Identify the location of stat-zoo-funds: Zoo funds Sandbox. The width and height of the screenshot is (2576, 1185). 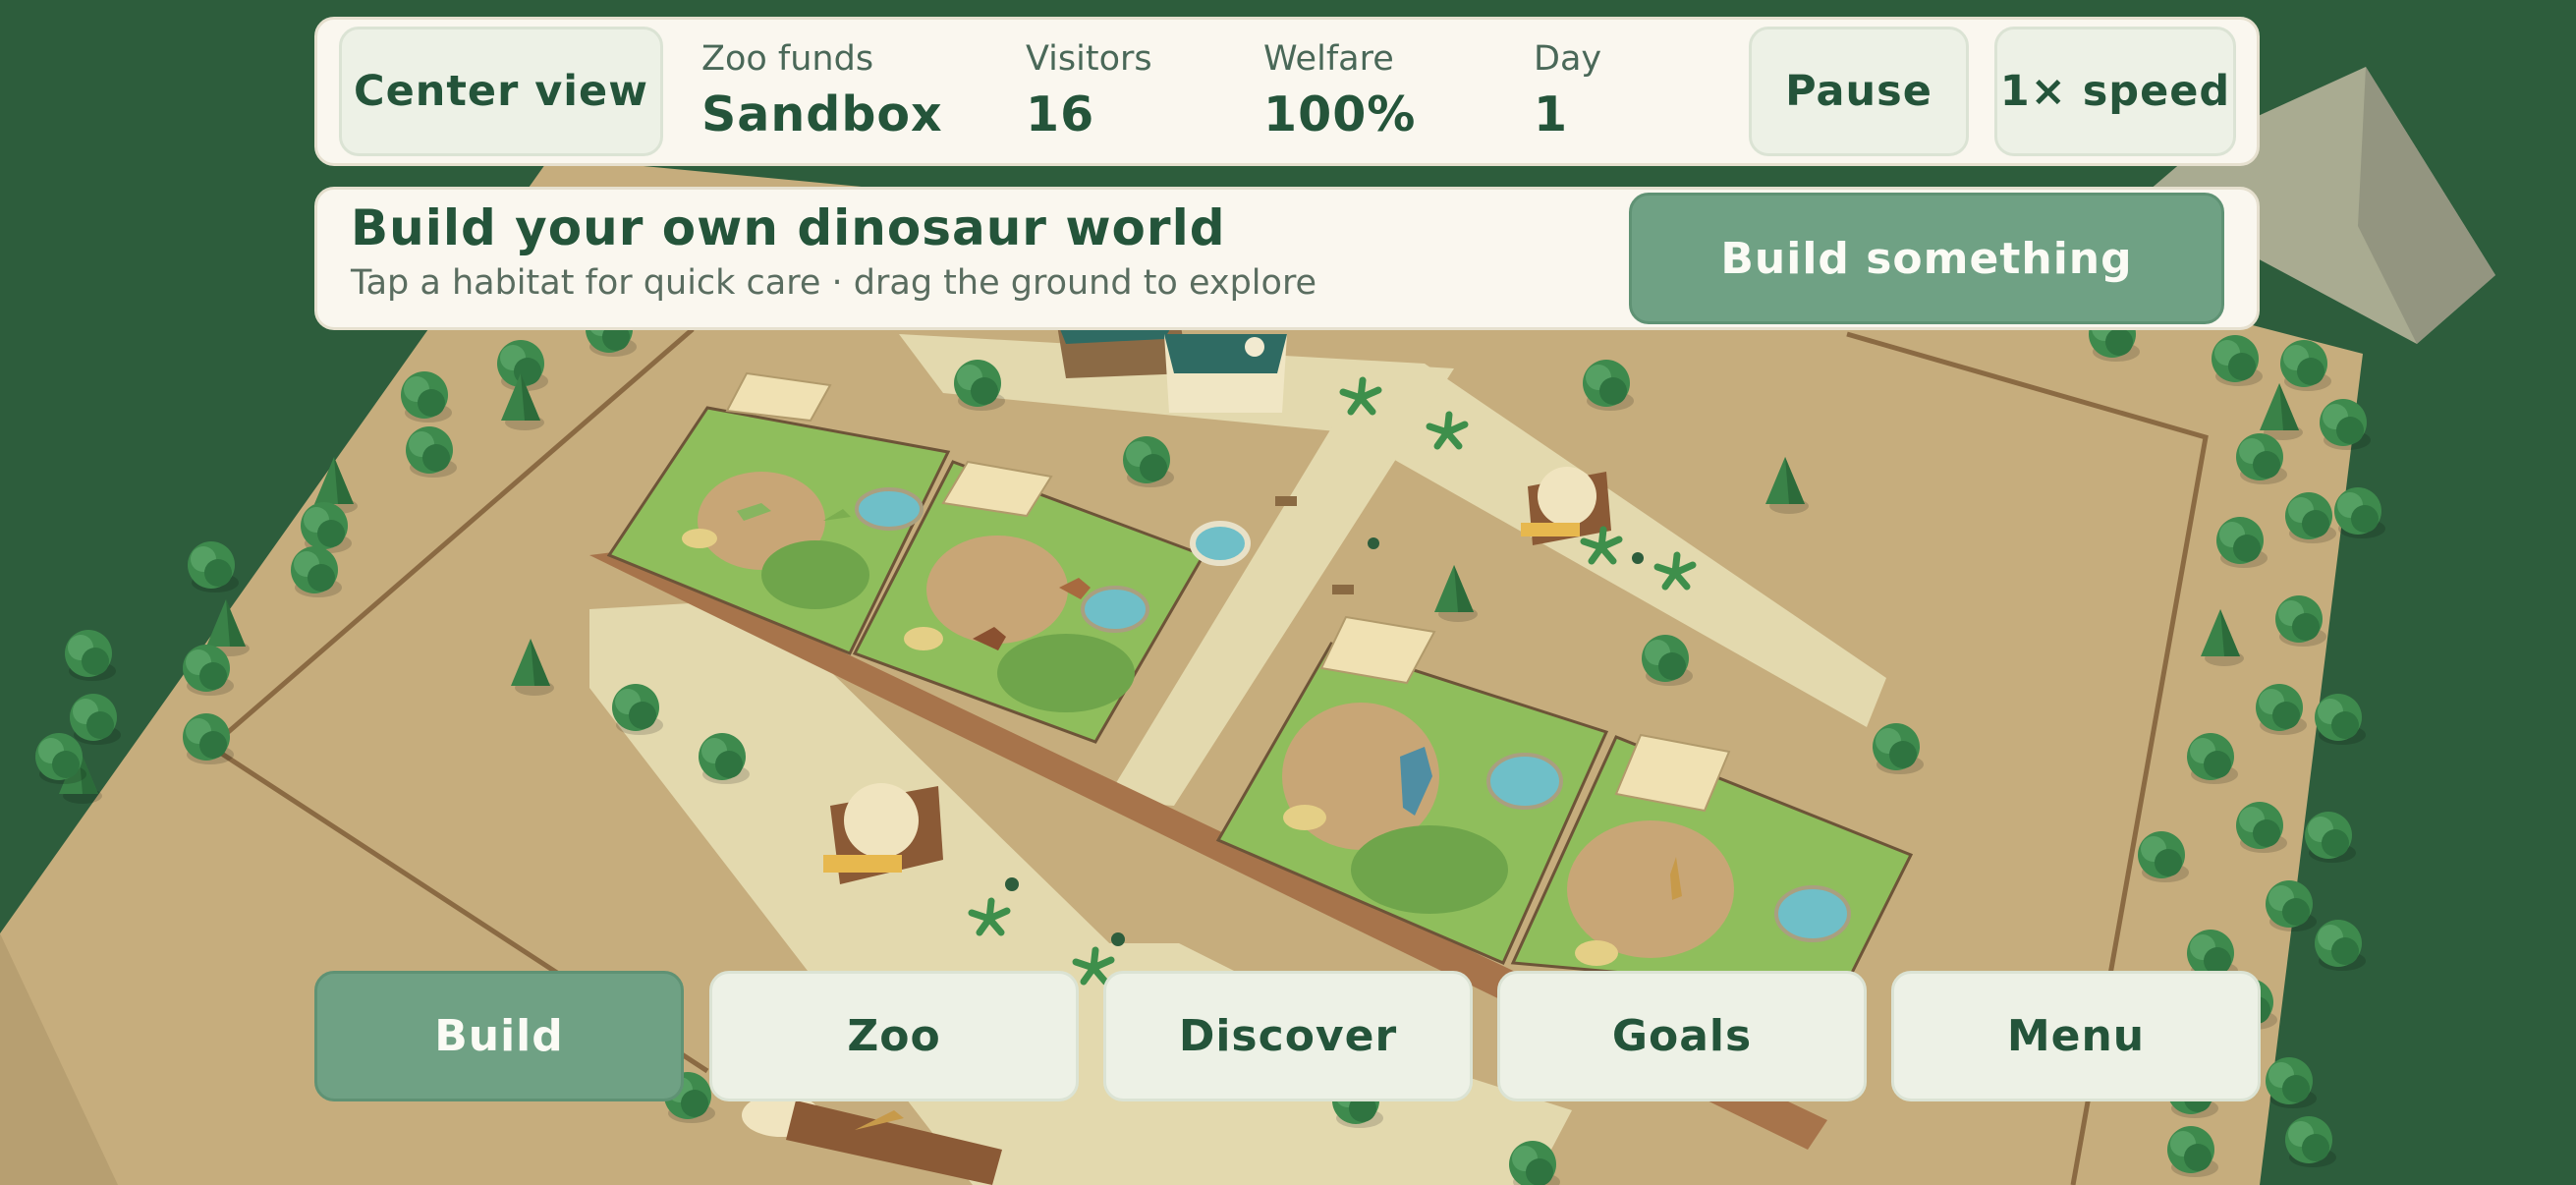
(822, 91).